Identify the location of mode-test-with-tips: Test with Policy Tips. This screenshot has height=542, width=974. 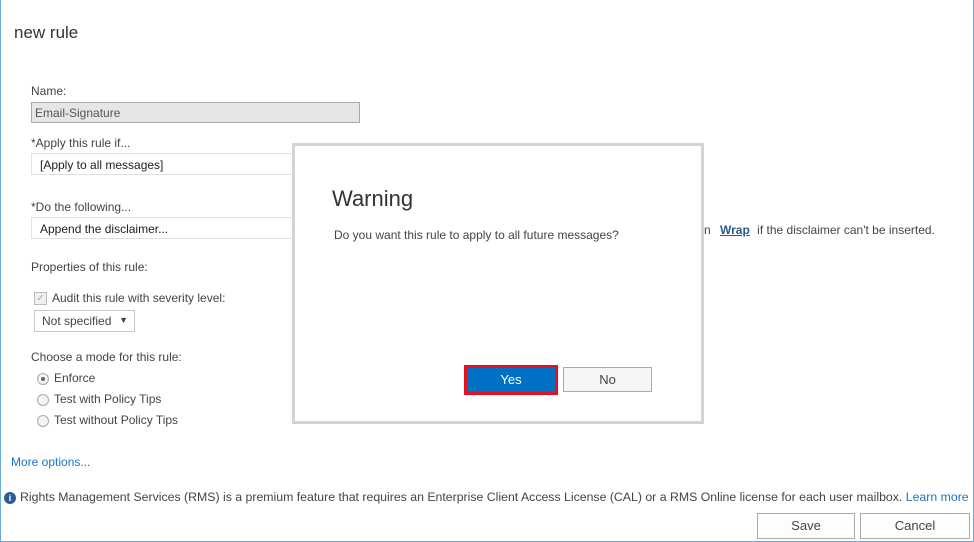
(99, 399).